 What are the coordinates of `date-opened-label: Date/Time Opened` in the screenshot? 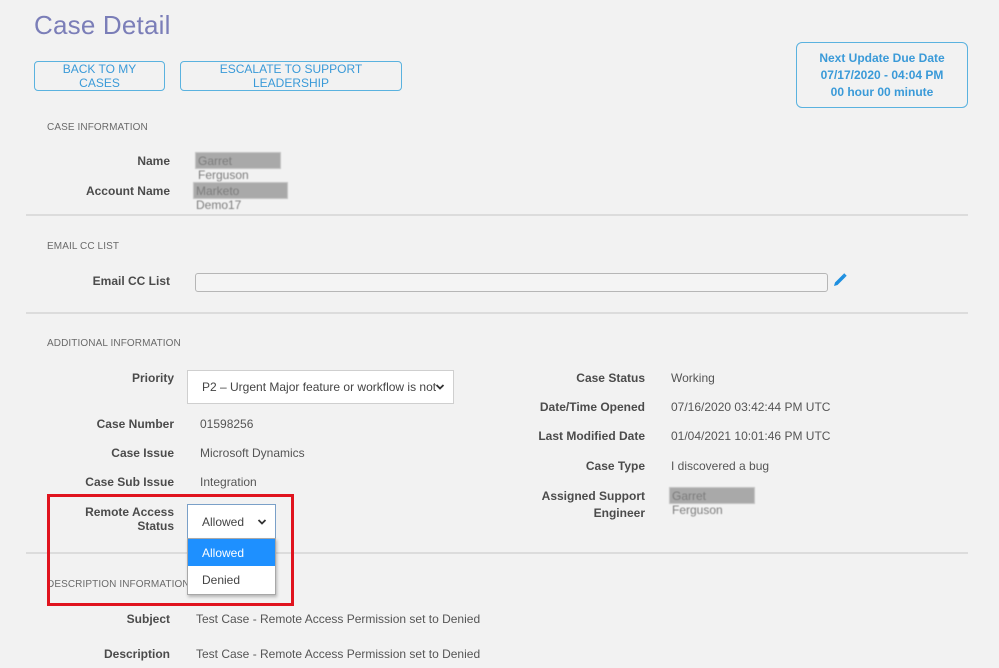 It's located at (592, 407).